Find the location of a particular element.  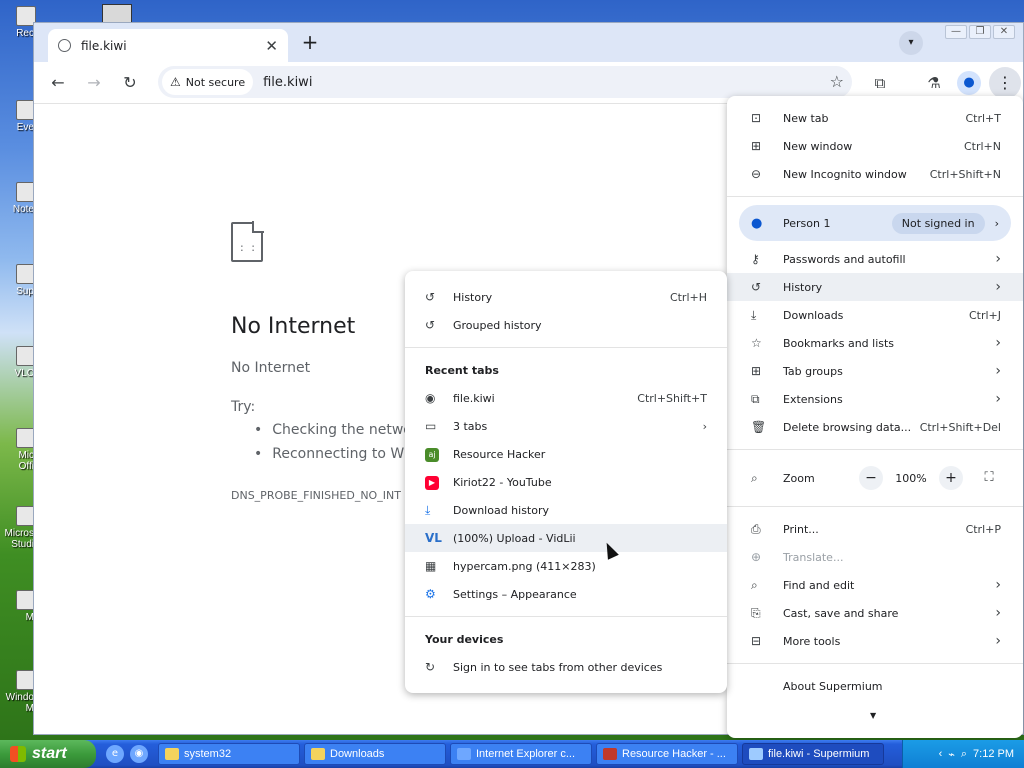

security-chip: ⚠ Not secure is located at coordinates (208, 82).